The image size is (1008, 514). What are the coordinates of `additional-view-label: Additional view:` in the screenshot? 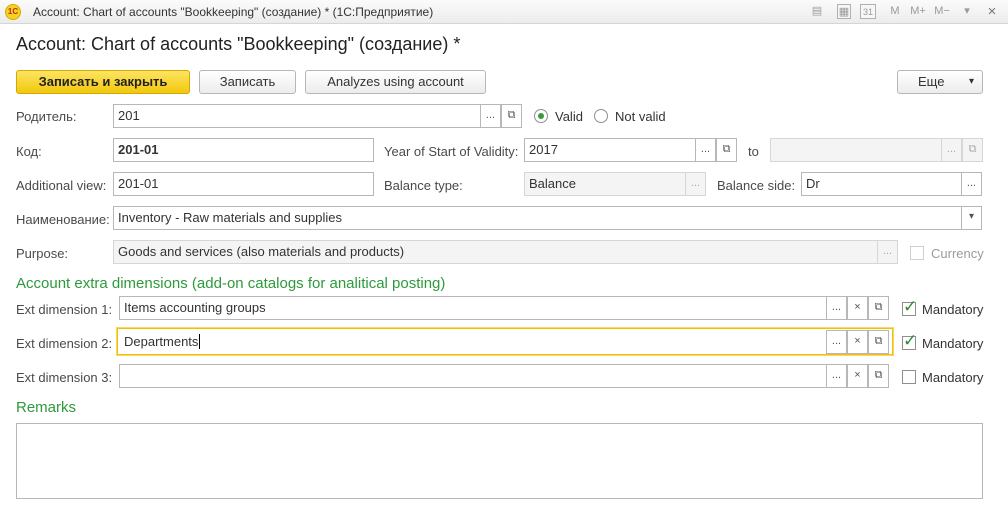 It's located at (61, 185).